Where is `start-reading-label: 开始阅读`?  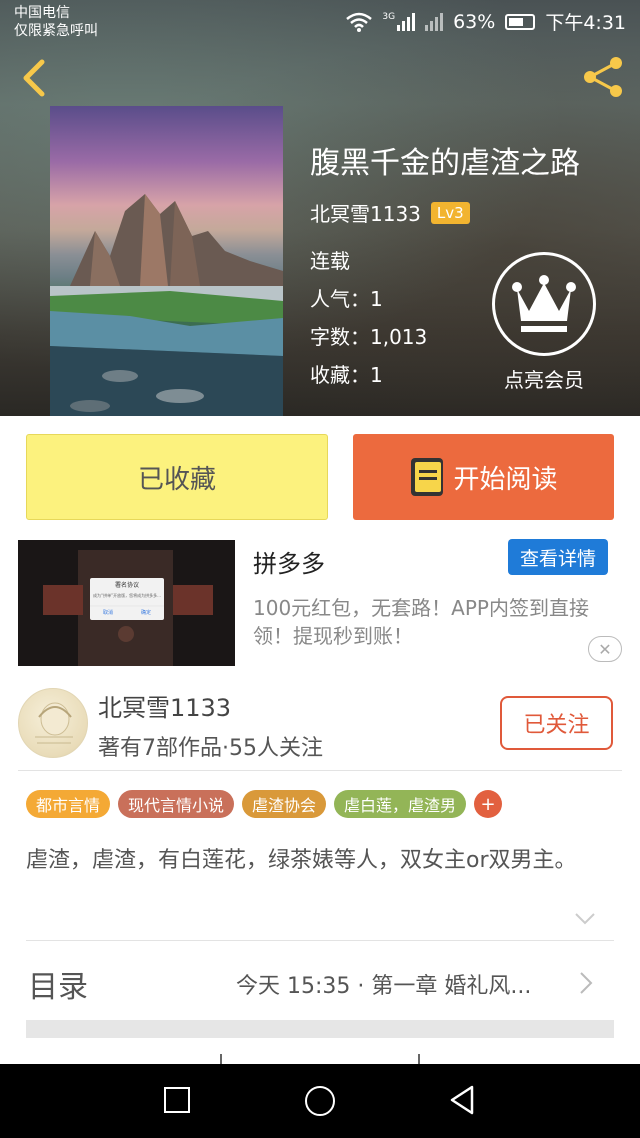
start-reading-label: 开始阅读 is located at coordinates (505, 479).